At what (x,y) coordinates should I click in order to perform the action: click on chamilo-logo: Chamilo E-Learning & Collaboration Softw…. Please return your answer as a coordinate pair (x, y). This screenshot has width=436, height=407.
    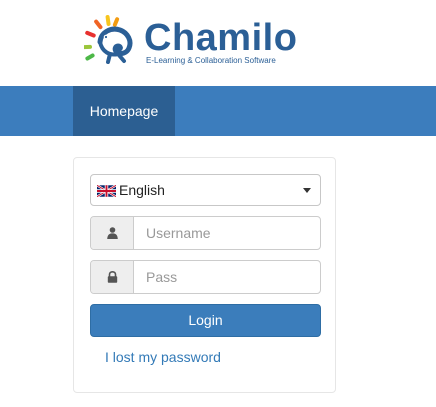
    Looking at the image, I should click on (199, 41).